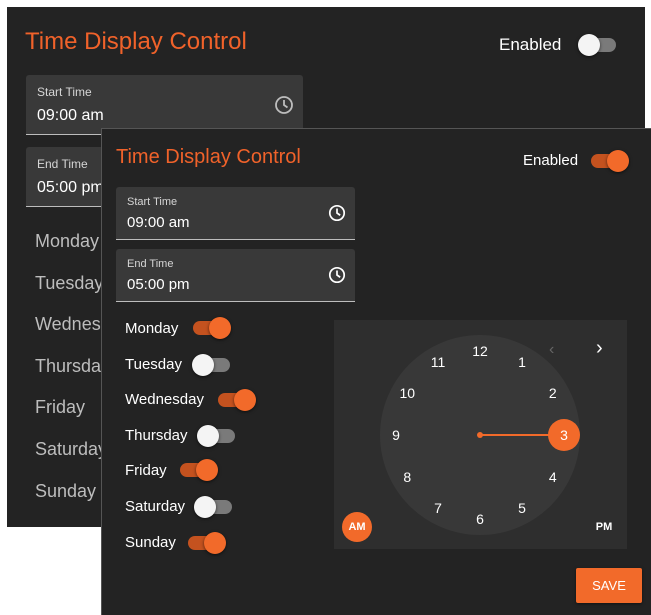 Image resolution: width=651 pixels, height=615 pixels. Describe the element at coordinates (235, 213) in the screenshot. I see `front-start-time-field: Start Time 09:00 am` at that location.